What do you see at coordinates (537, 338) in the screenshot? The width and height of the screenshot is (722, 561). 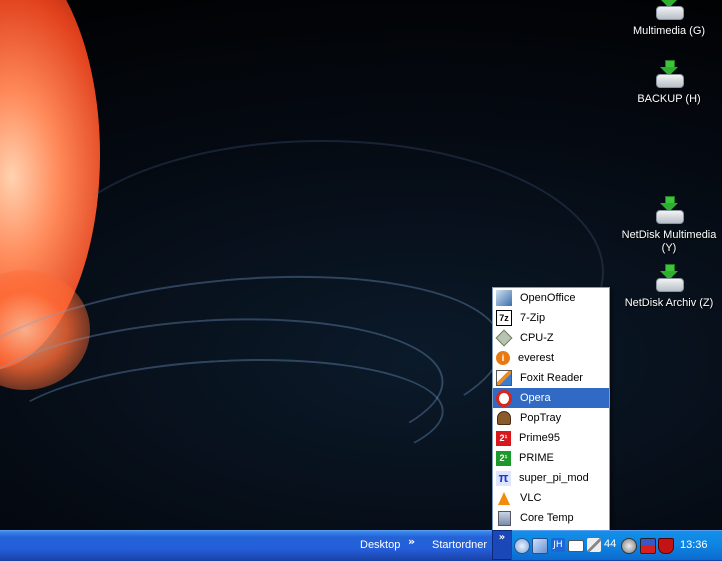 I see `menu-item-label: CPU-Z` at bounding box center [537, 338].